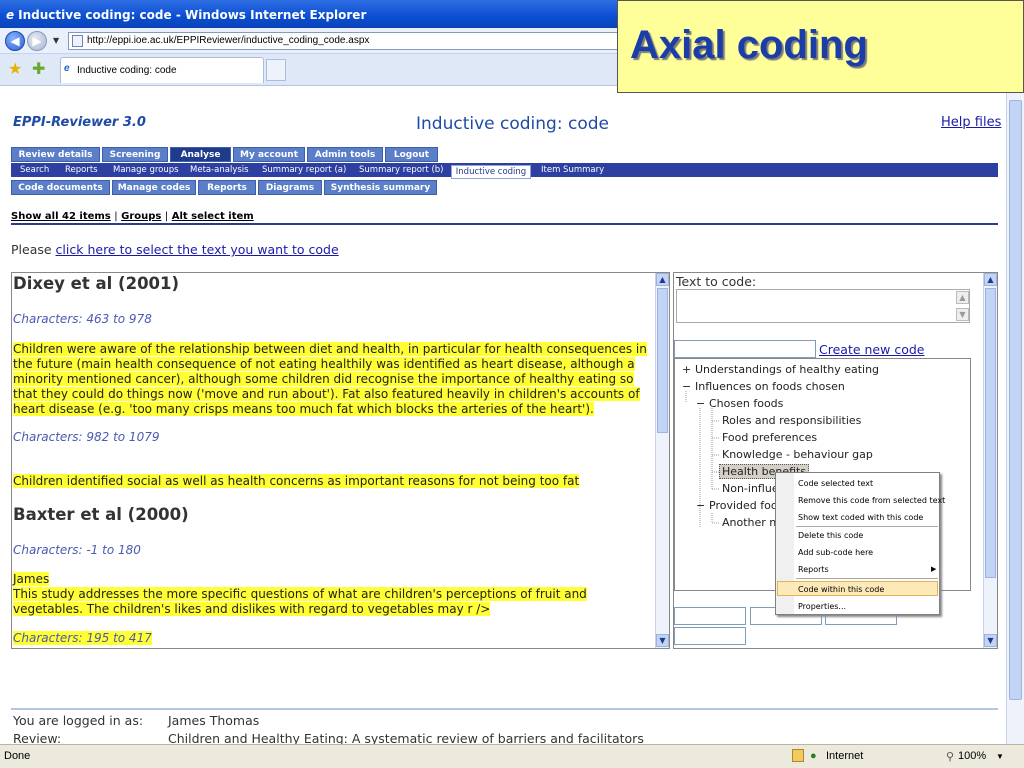 The image size is (1024, 768). Describe the element at coordinates (797, 454) in the screenshot. I see `tree-node: Knowledge - behaviour gap` at that location.